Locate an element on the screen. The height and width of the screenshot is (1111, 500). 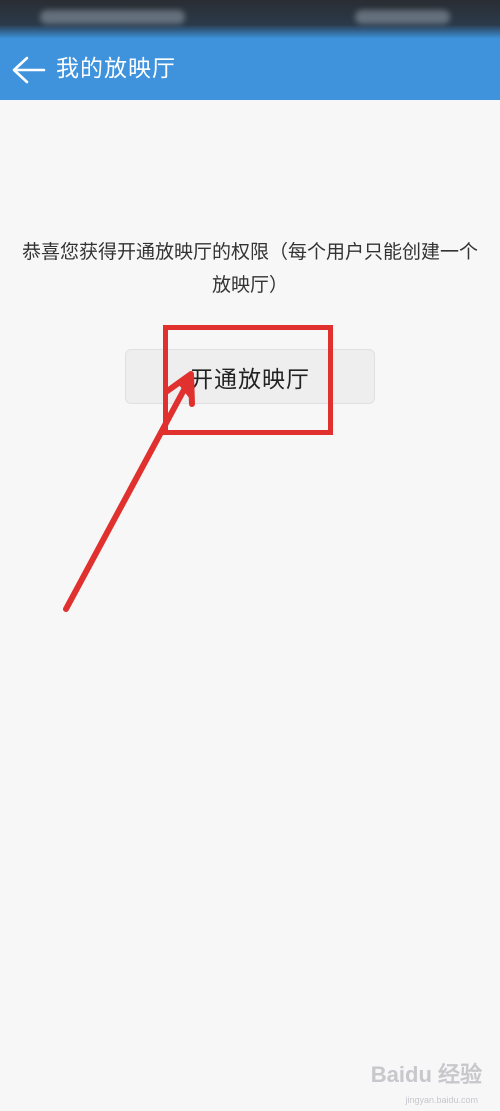
watermark-brand: Baidu 经验 is located at coordinates (426, 1074).